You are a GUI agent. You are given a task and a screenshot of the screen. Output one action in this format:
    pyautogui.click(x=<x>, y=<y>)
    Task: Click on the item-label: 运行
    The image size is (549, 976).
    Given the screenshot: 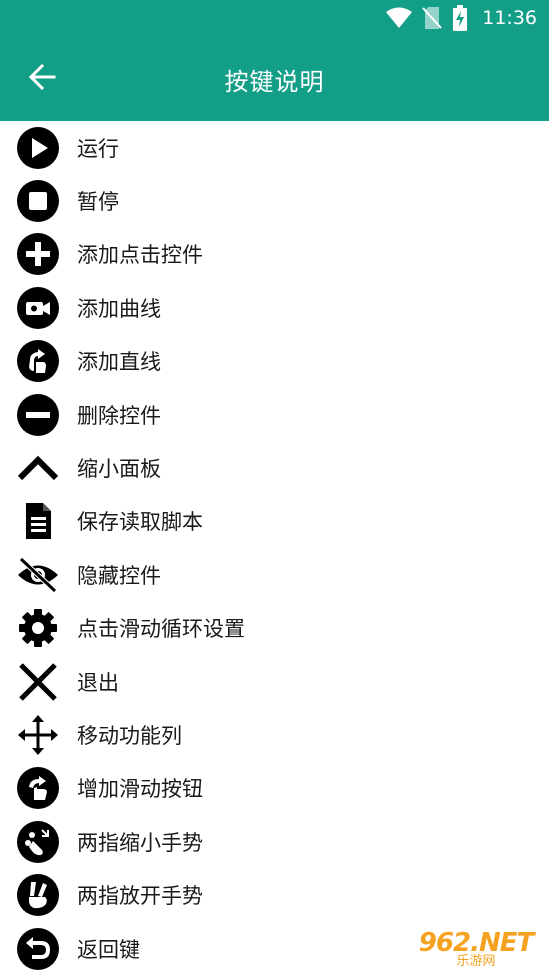 What is the action you would take?
    pyautogui.click(x=98, y=148)
    